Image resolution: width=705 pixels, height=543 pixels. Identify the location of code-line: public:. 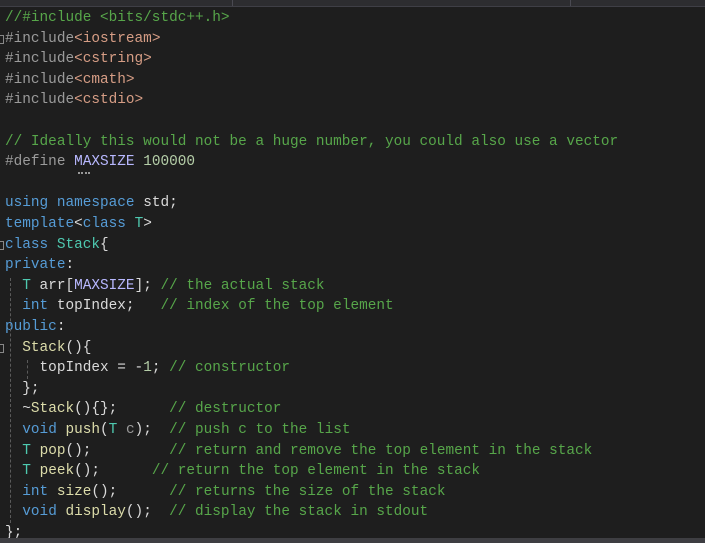
(35, 327).